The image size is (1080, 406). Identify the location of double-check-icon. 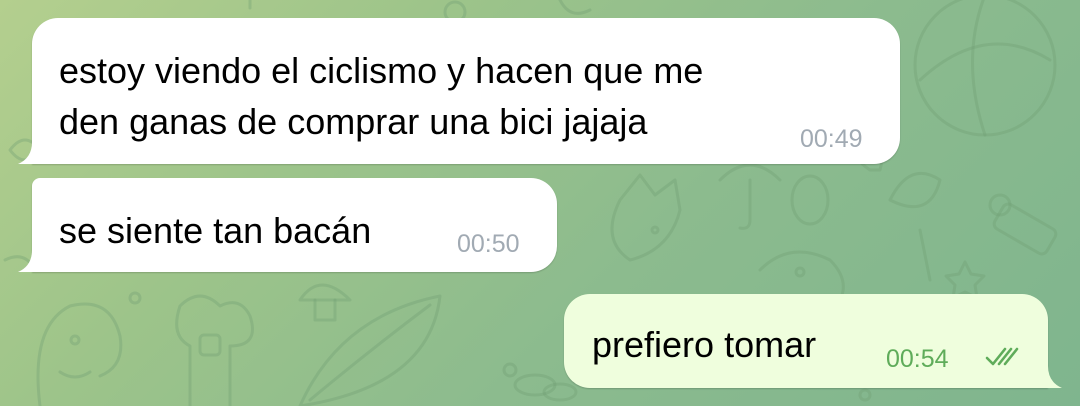
(1002, 356).